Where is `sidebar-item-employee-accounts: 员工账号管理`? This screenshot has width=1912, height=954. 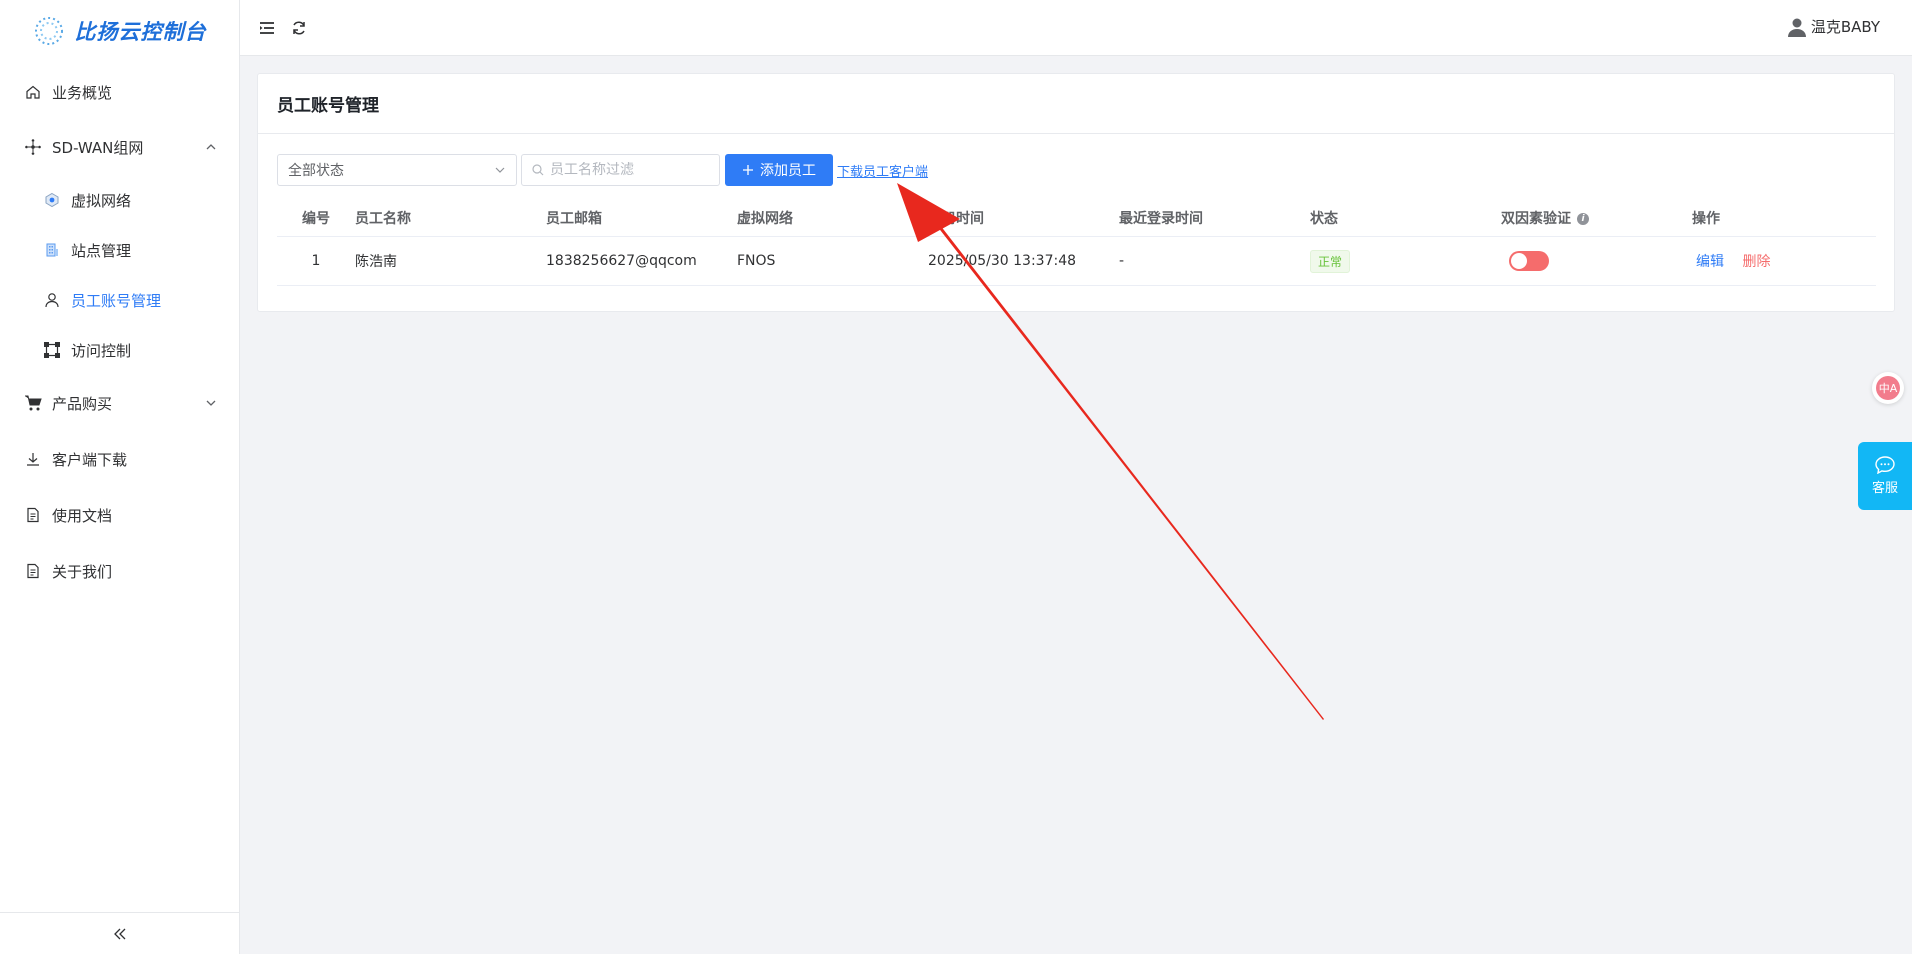 sidebar-item-employee-accounts: 员工账号管理 is located at coordinates (120, 300).